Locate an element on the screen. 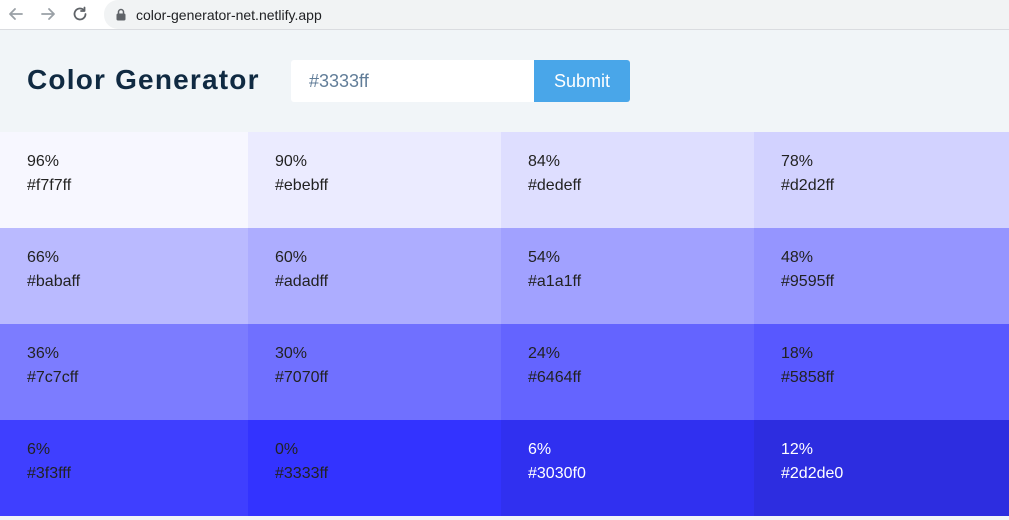 This screenshot has width=1009, height=520. color-form: Submit is located at coordinates (460, 81).